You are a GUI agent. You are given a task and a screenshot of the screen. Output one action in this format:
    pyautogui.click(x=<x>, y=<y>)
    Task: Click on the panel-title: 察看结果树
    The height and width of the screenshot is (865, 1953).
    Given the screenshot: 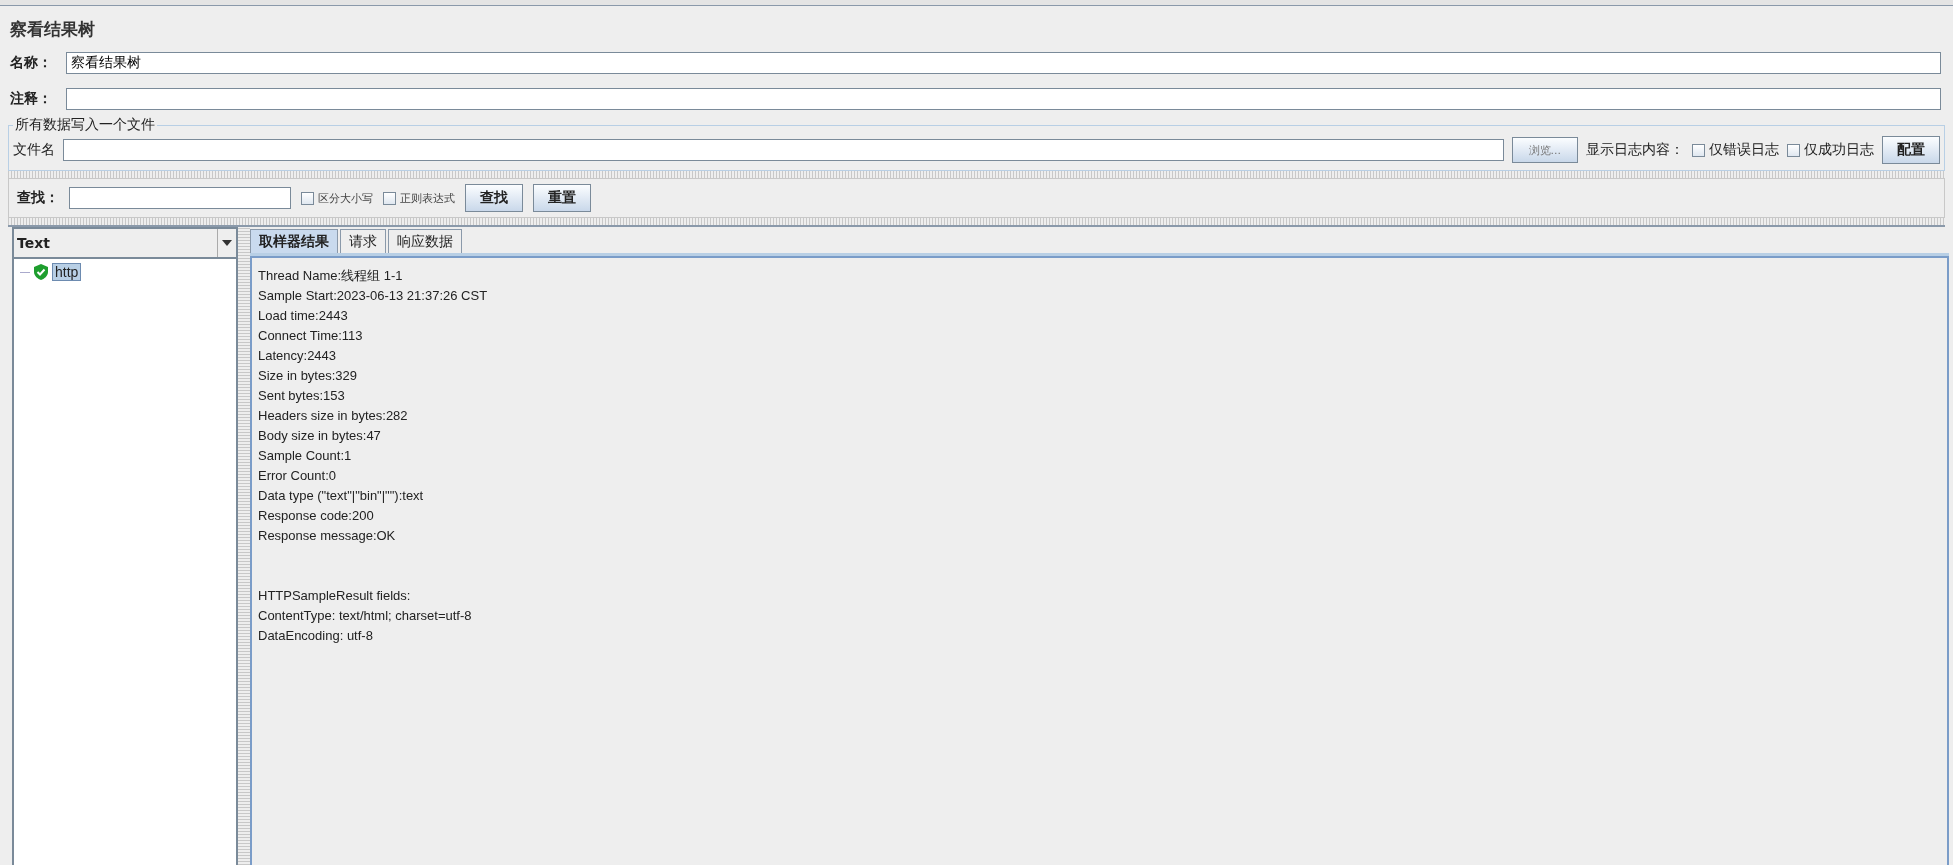 What is the action you would take?
    pyautogui.click(x=52, y=29)
    